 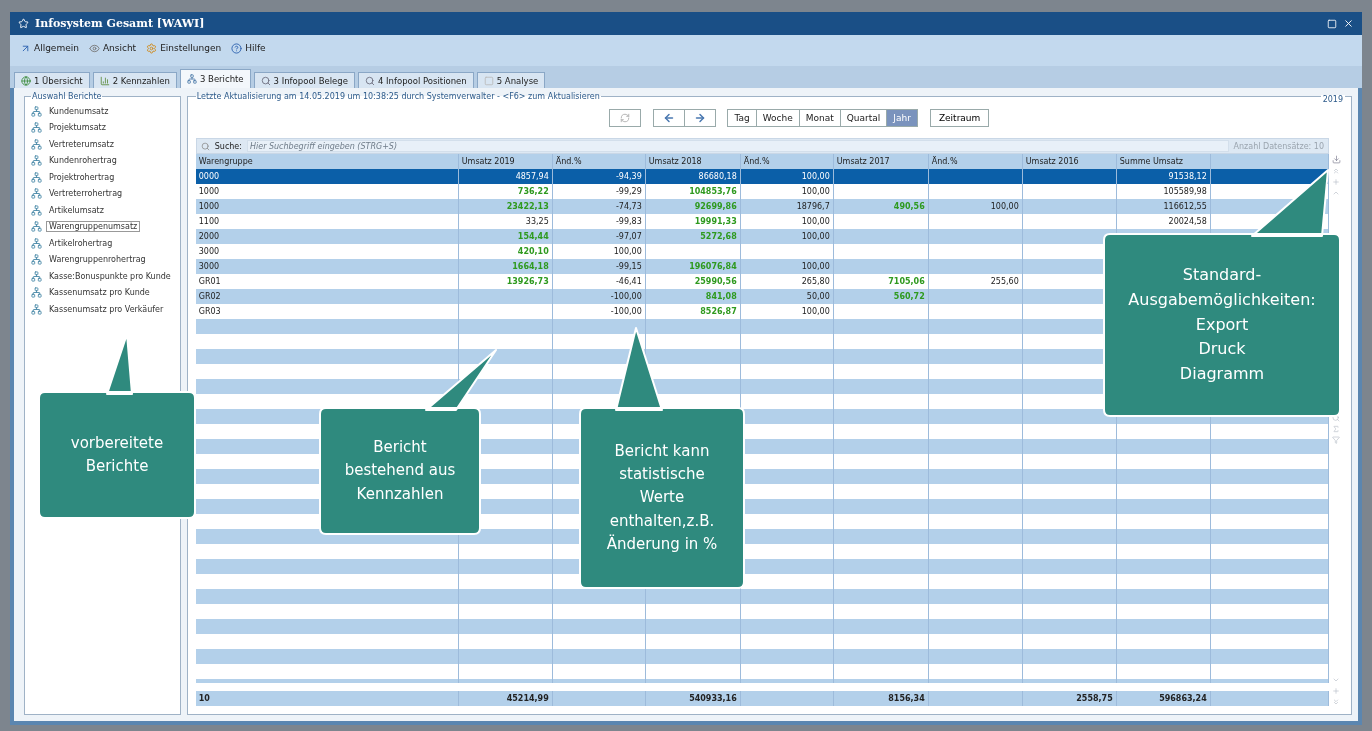 What do you see at coordinates (959, 118) in the screenshot?
I see `date-range-button: Zeitraum` at bounding box center [959, 118].